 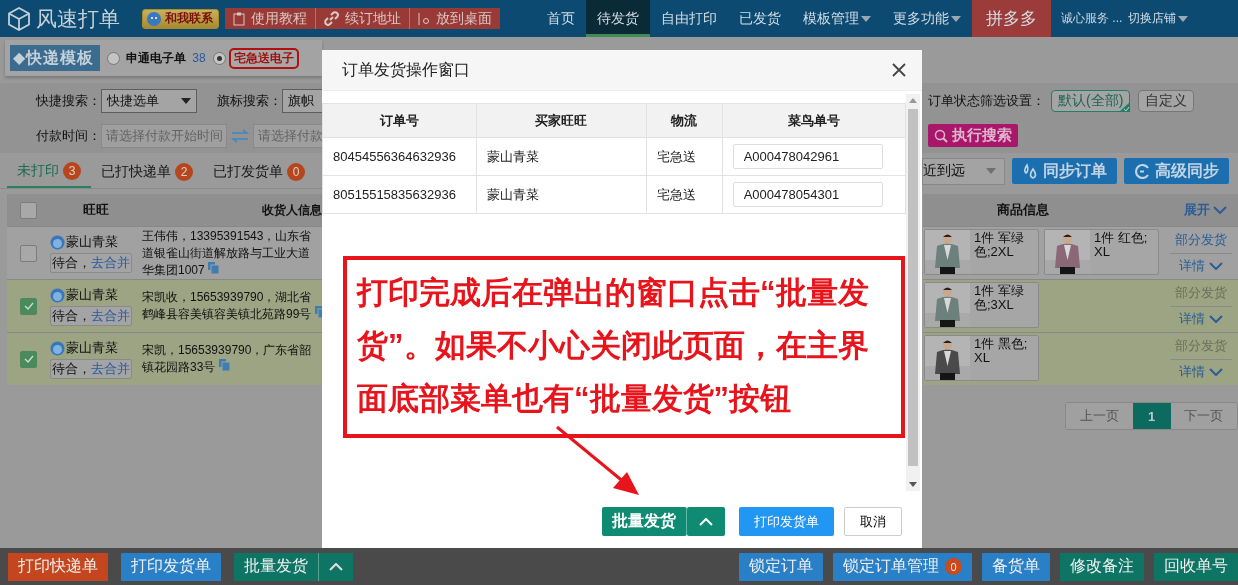 What do you see at coordinates (400, 120) in the screenshot?
I see `column-header: 订单号` at bounding box center [400, 120].